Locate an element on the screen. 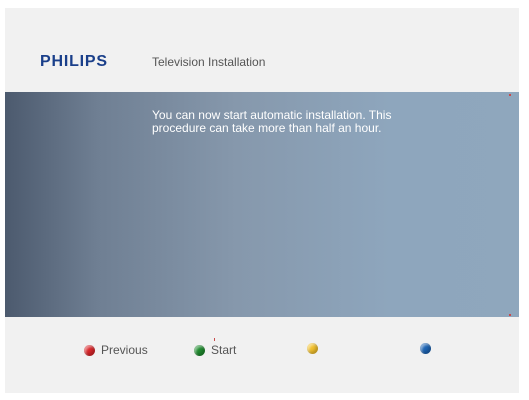  red-key-icon is located at coordinates (89, 350).